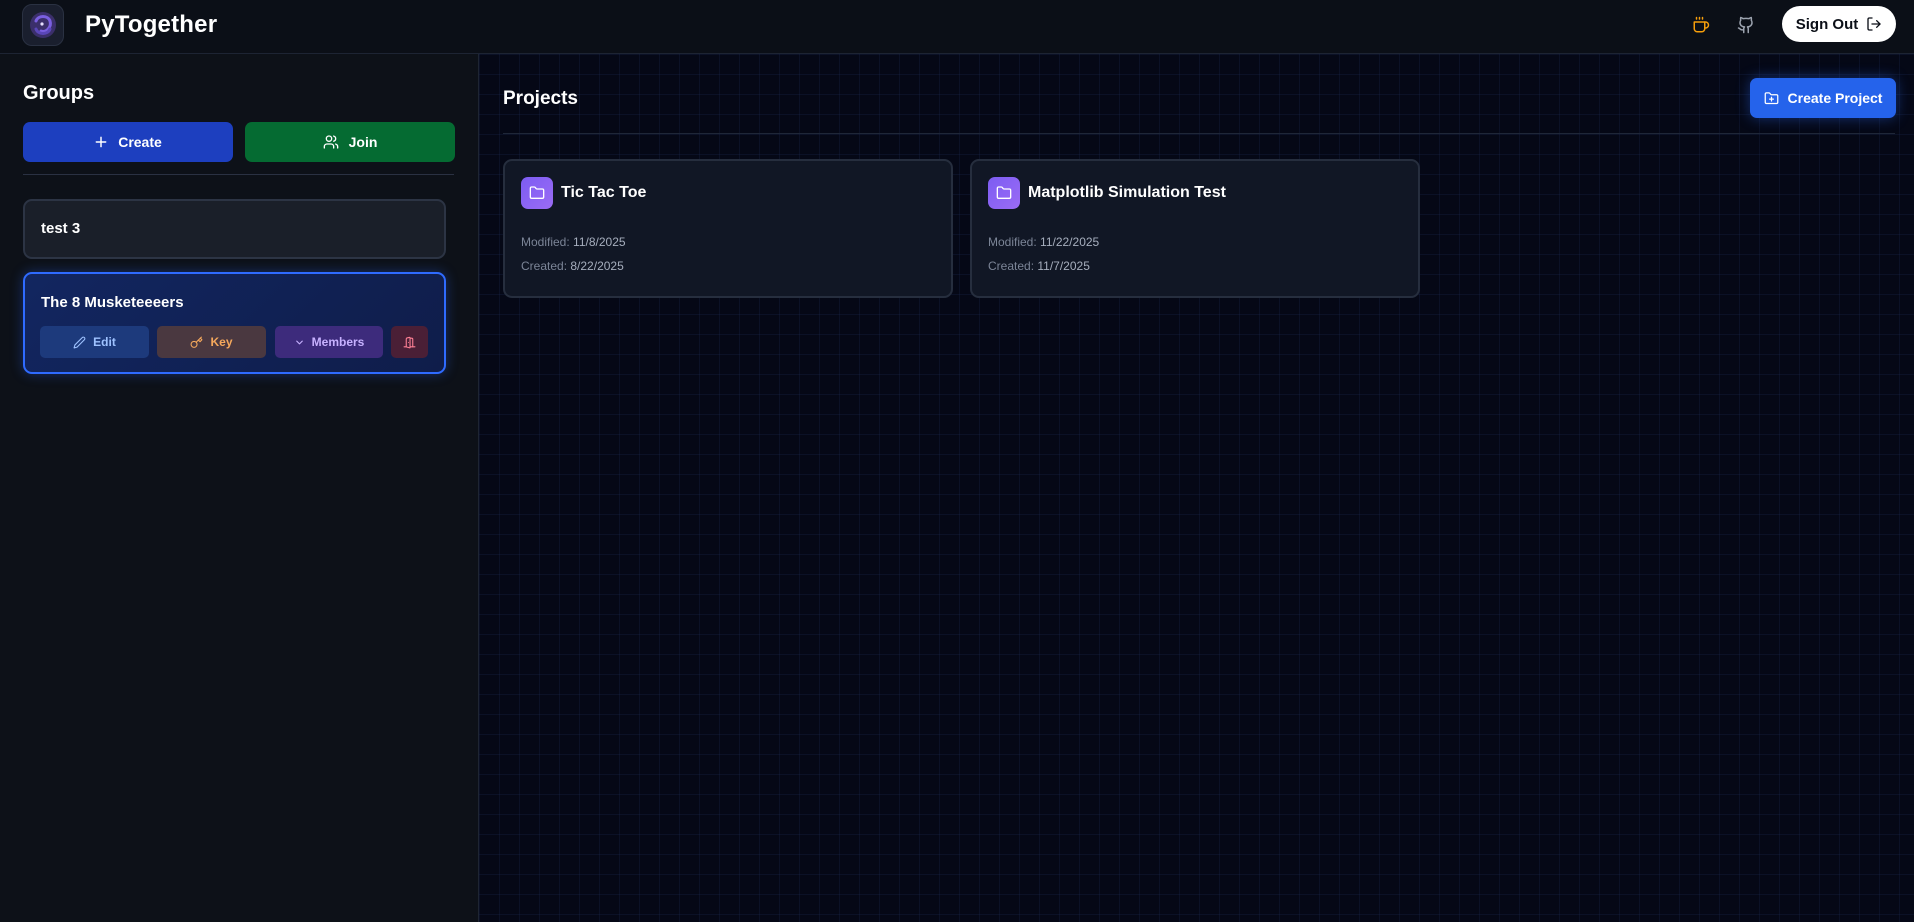 The height and width of the screenshot is (922, 1914). I want to click on project-created: Created: 8/22/2025, so click(572, 266).